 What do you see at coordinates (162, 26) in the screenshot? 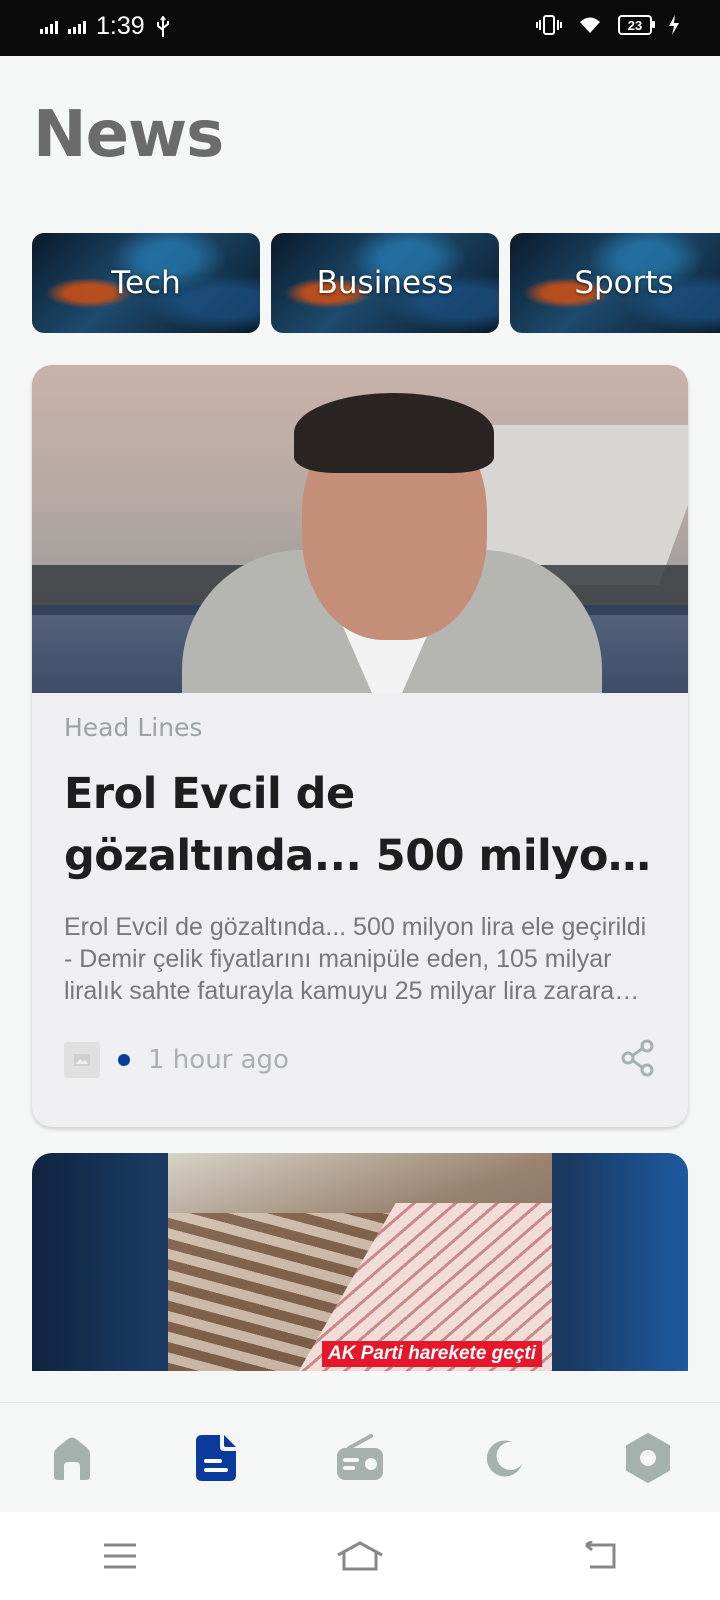
I see `usb-icon` at bounding box center [162, 26].